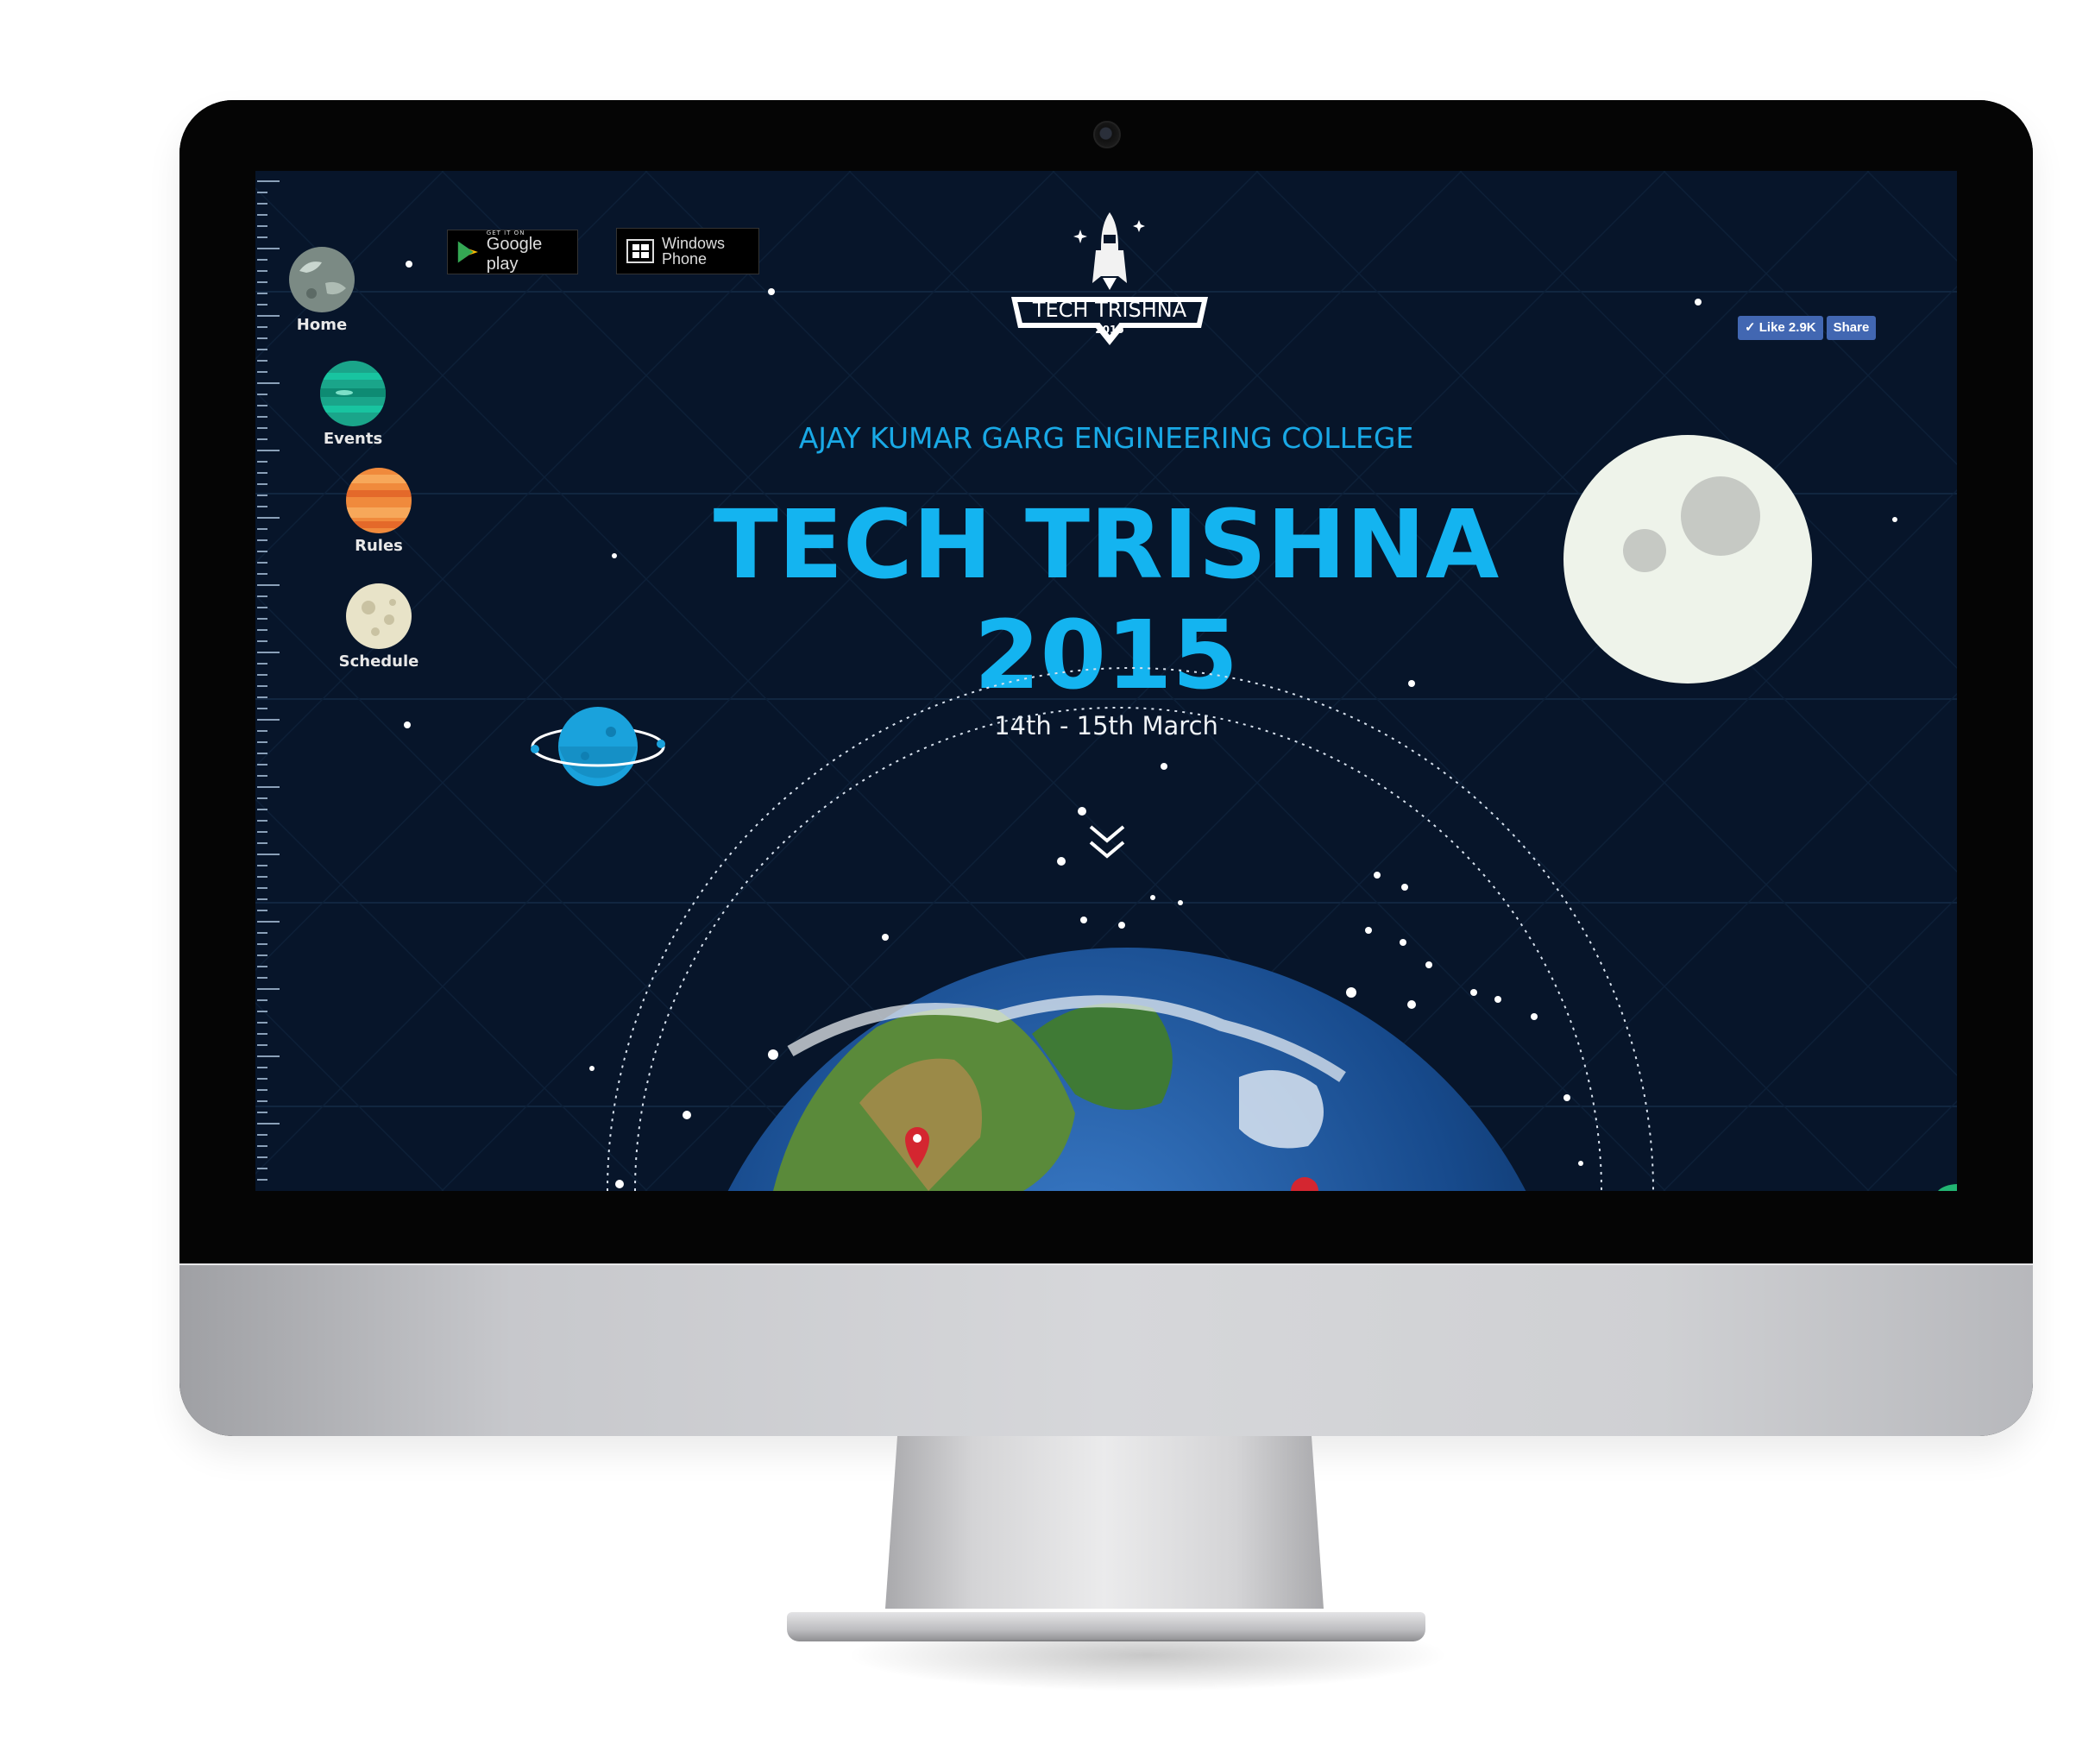 This screenshot has width=2095, height=1764. What do you see at coordinates (1106, 1627) in the screenshot?
I see `monitor-stand-base` at bounding box center [1106, 1627].